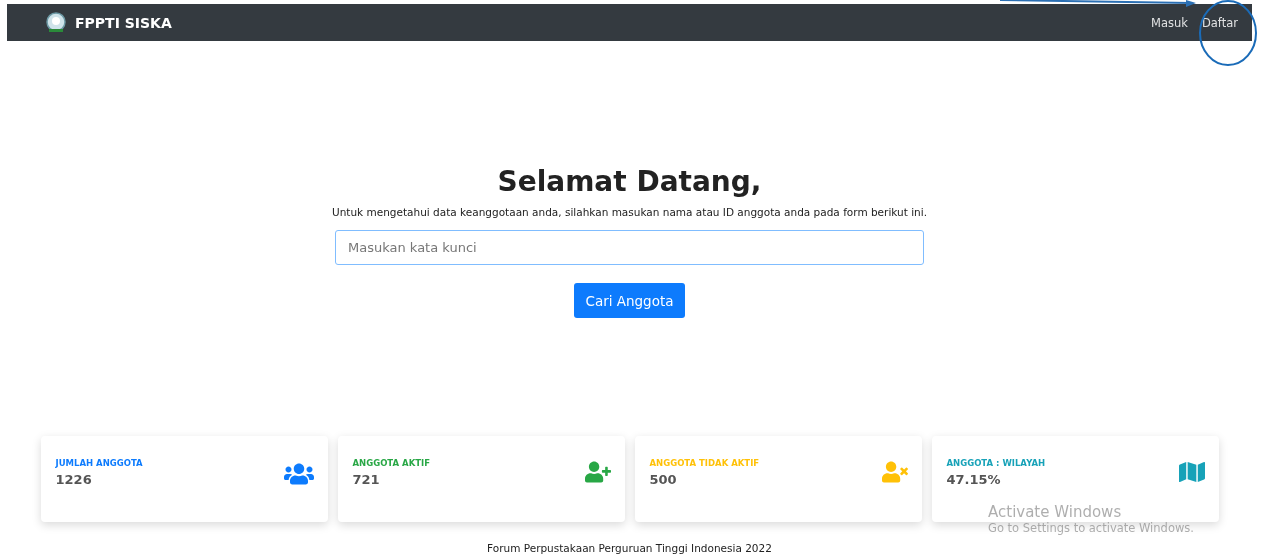 The height and width of the screenshot is (558, 1261). What do you see at coordinates (1091, 528) in the screenshot?
I see `activation-hint: Go to Settings to activate Windows.` at bounding box center [1091, 528].